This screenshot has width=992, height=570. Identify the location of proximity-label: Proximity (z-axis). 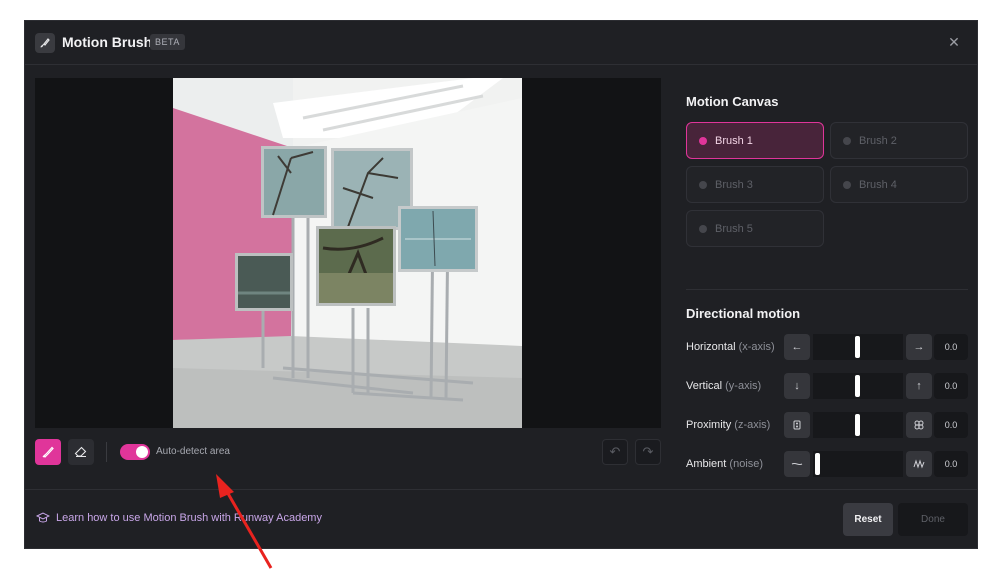
(728, 425).